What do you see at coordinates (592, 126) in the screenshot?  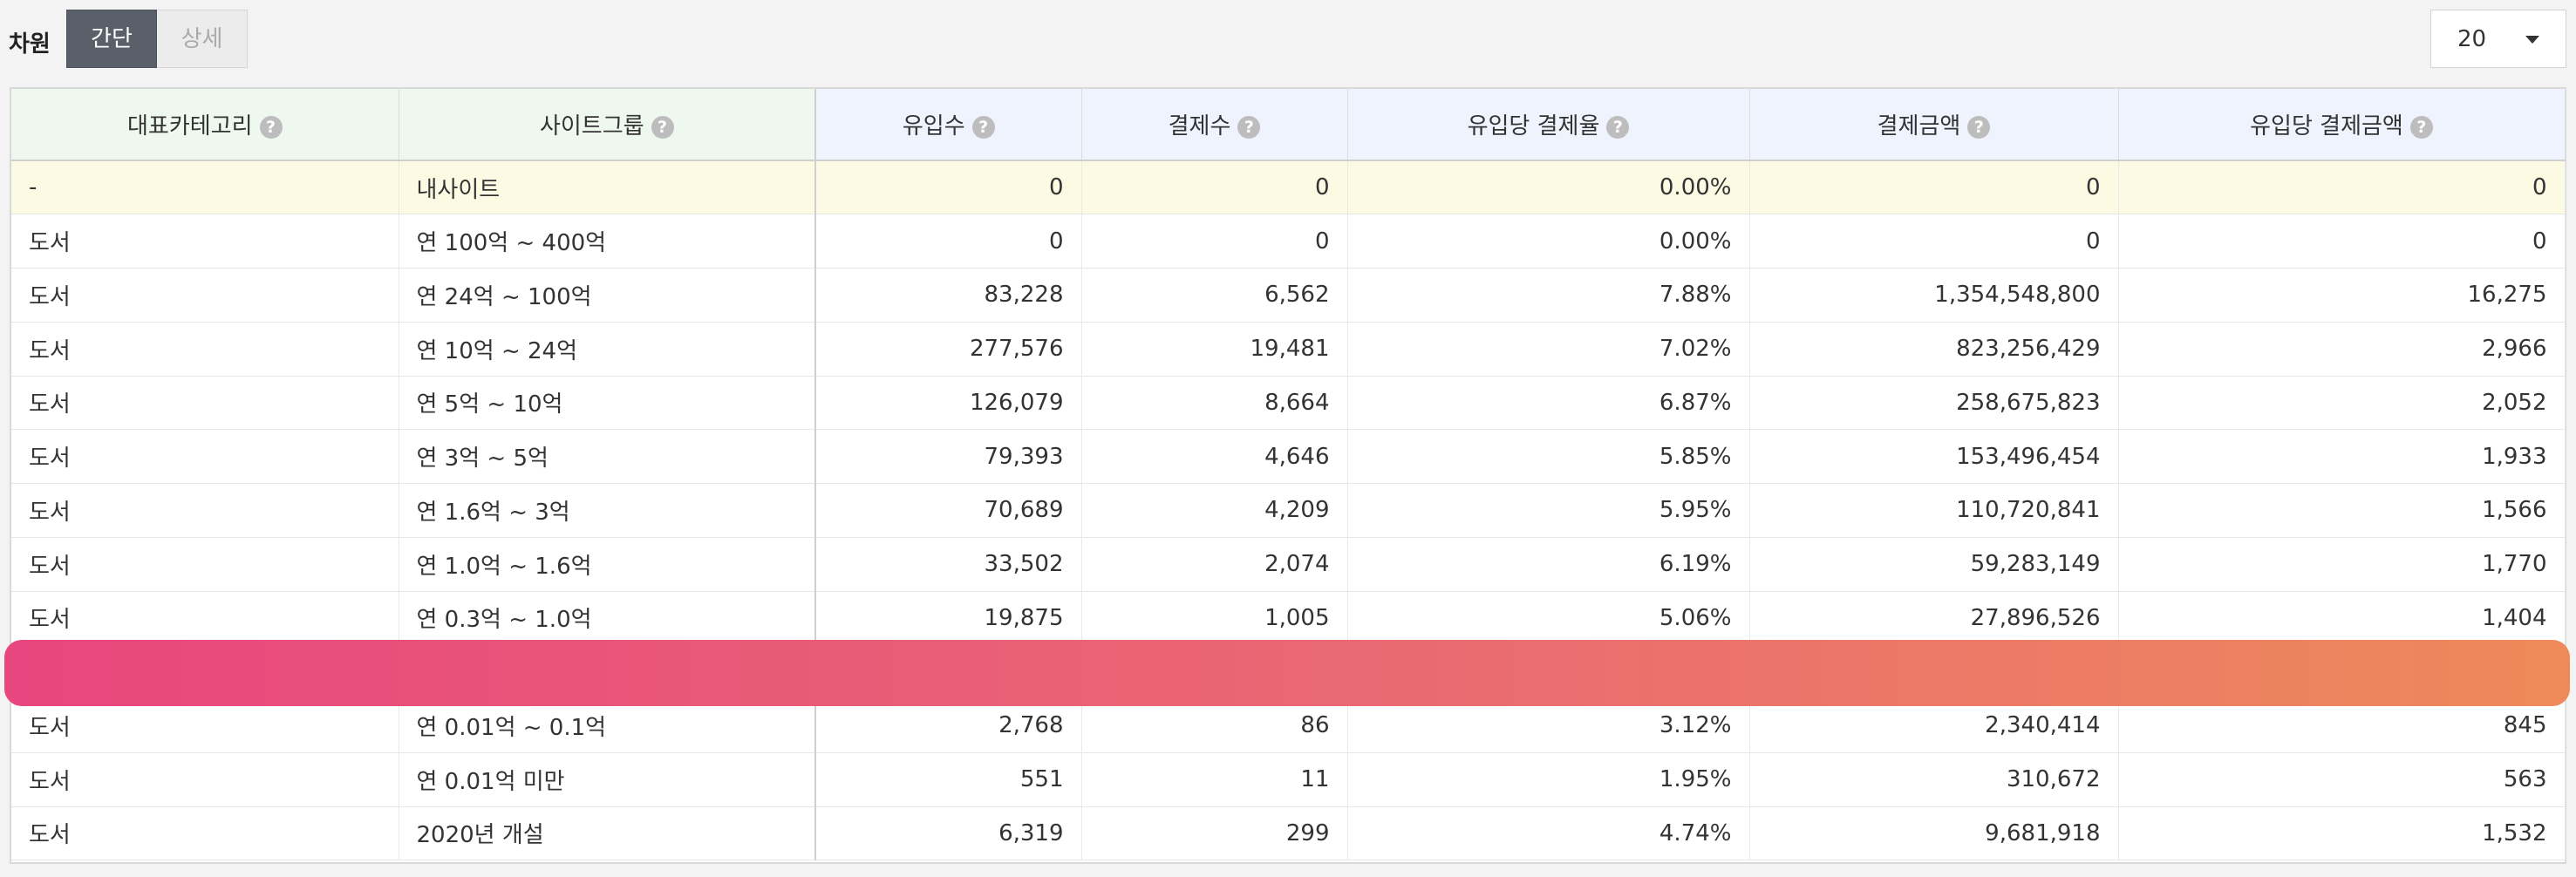 I see `column-header-label: 사이트그룹` at bounding box center [592, 126].